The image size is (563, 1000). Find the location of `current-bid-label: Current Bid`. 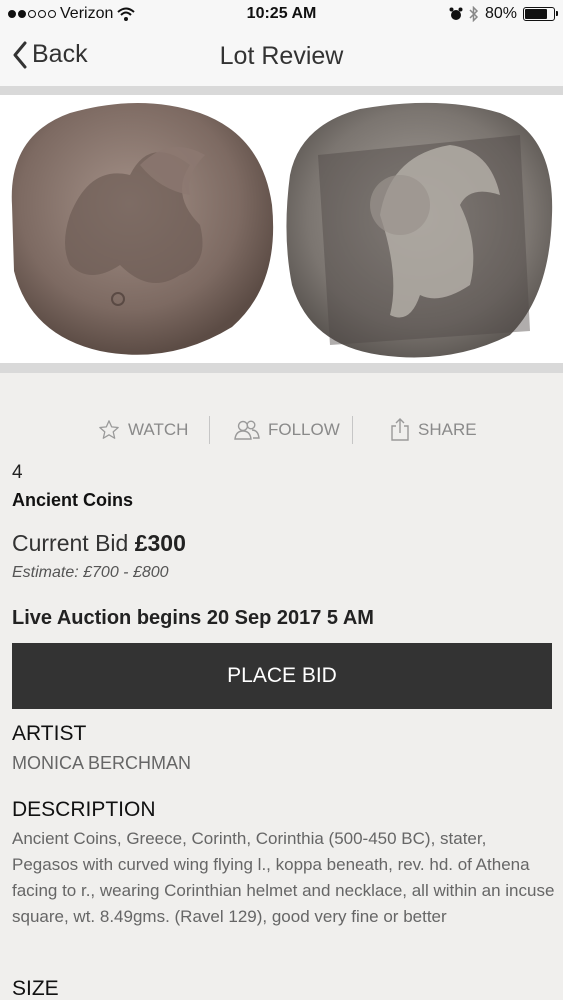

current-bid-label: Current Bid is located at coordinates (70, 543).